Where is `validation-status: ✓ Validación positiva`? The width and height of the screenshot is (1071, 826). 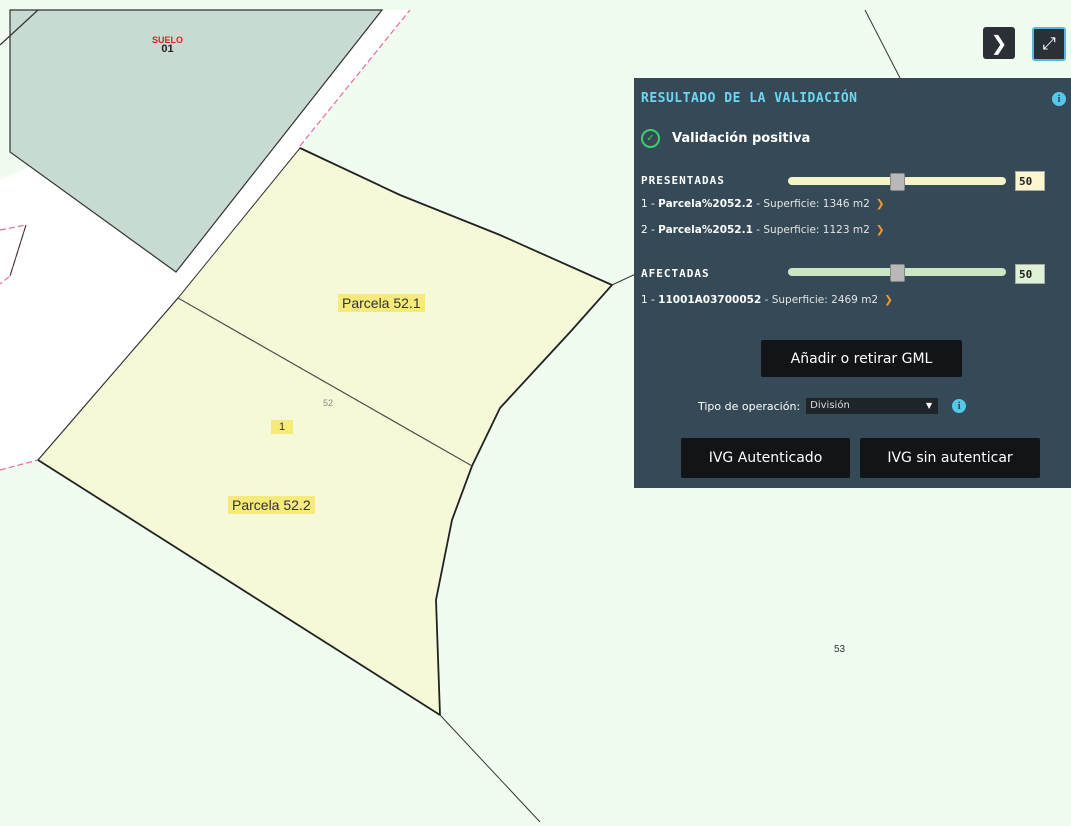 validation-status: ✓ Validación positiva is located at coordinates (725, 138).